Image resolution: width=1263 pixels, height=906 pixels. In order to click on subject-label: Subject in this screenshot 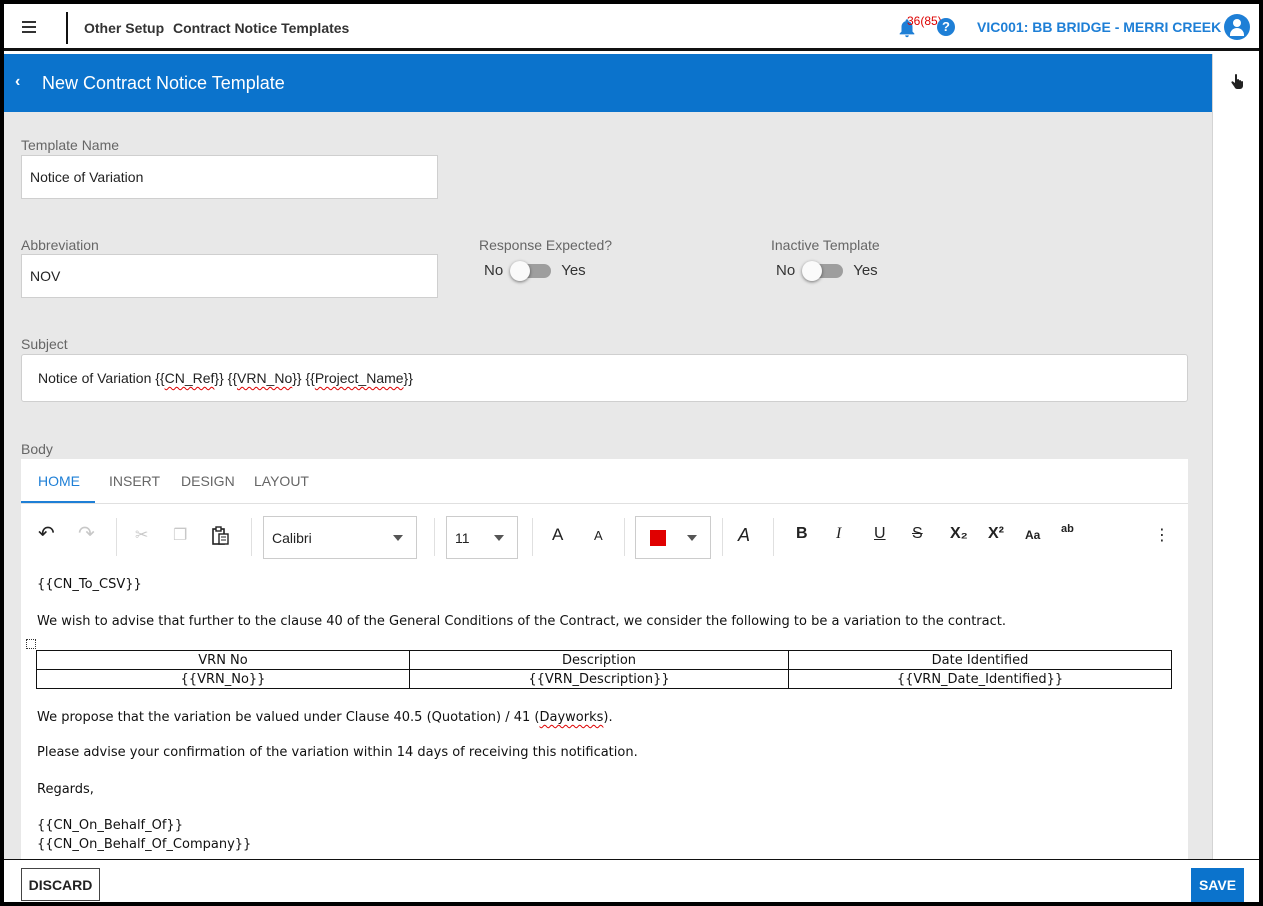, I will do `click(44, 344)`.